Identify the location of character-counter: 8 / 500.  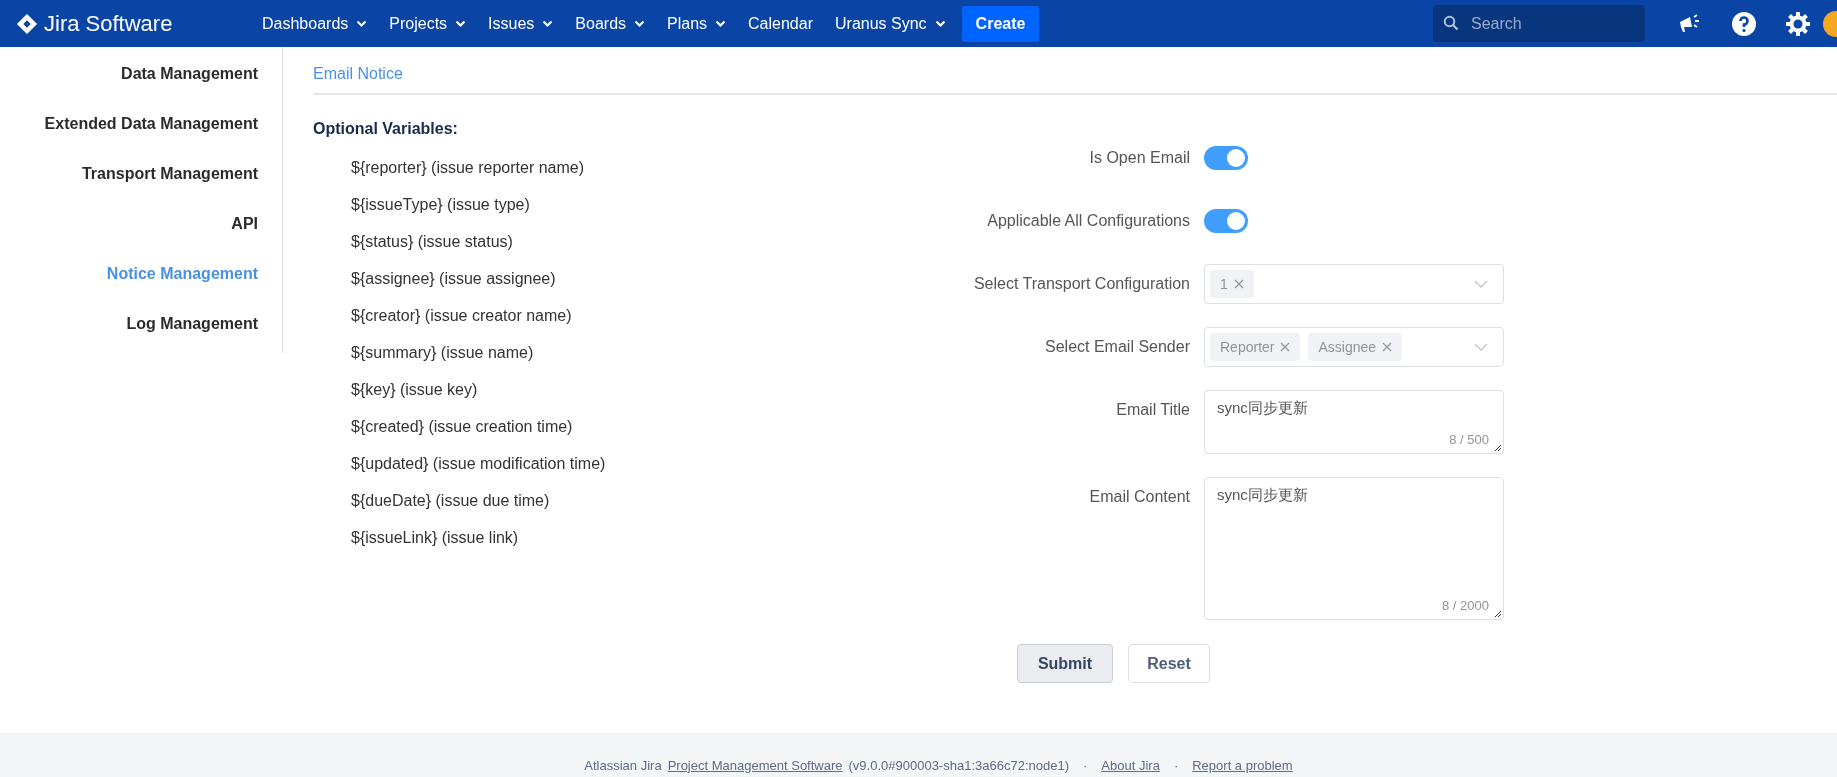
(1469, 439).